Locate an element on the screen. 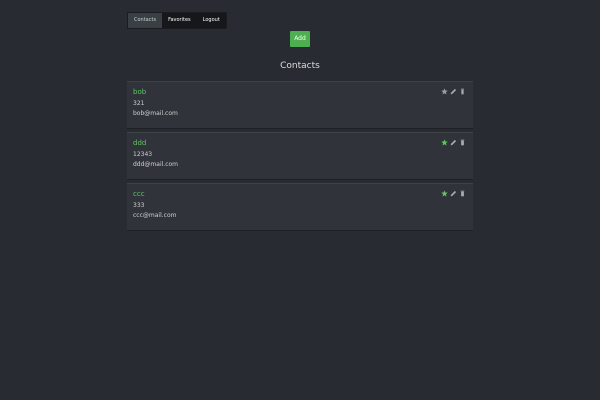 The width and height of the screenshot is (600, 400). nav-favorites-link: Favorites is located at coordinates (179, 20).